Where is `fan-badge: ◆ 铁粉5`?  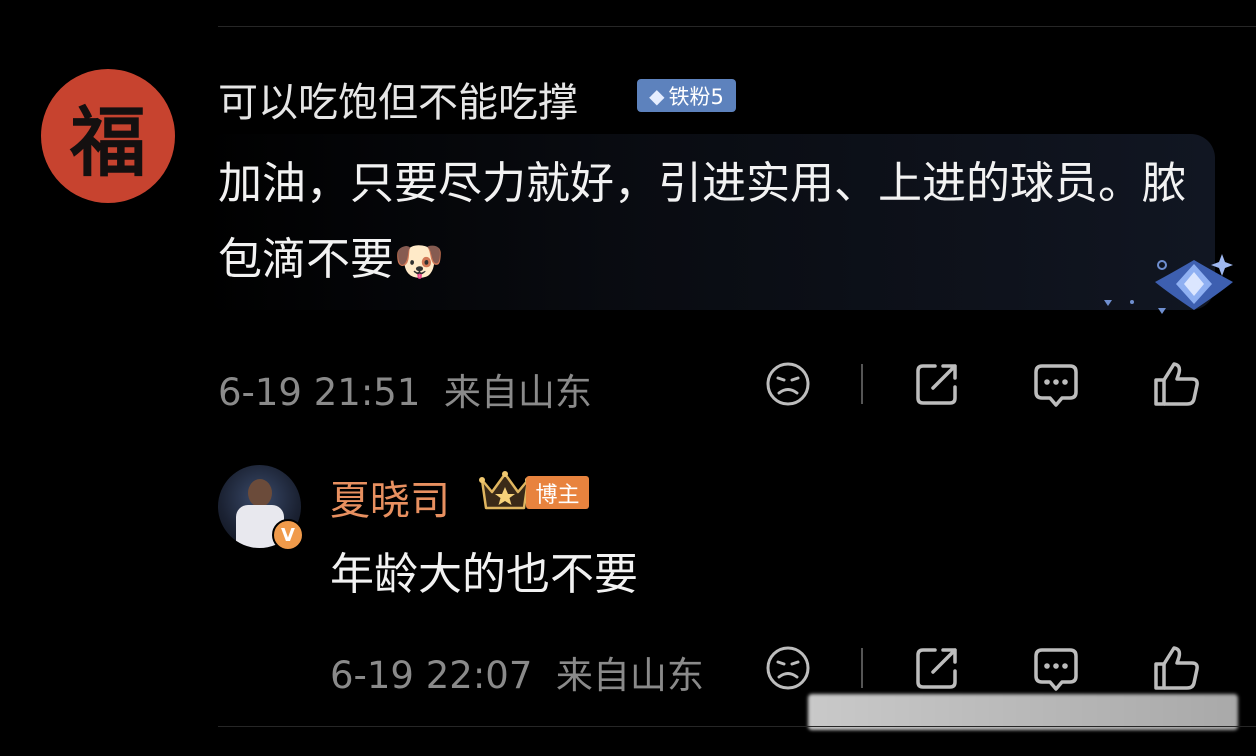 fan-badge: ◆ 铁粉5 is located at coordinates (686, 95).